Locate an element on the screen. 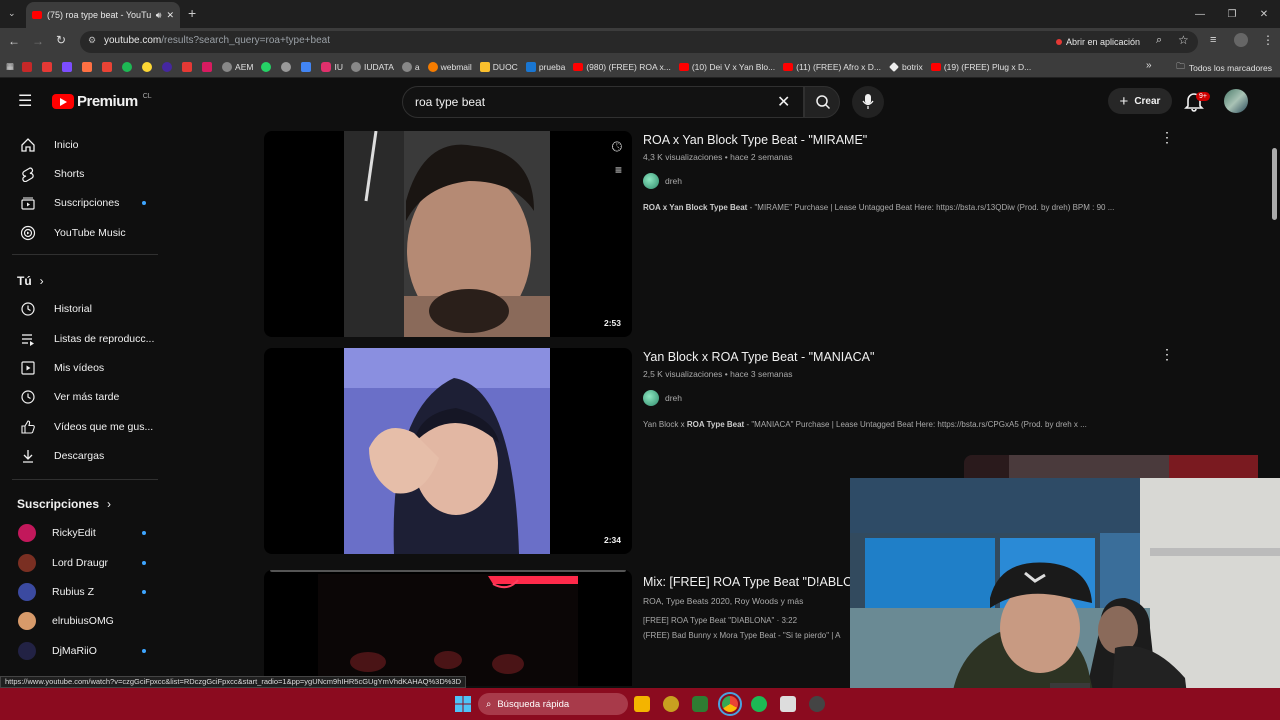 The width and height of the screenshot is (1280, 720). bookmark-botrix: botrix is located at coordinates (906, 67).